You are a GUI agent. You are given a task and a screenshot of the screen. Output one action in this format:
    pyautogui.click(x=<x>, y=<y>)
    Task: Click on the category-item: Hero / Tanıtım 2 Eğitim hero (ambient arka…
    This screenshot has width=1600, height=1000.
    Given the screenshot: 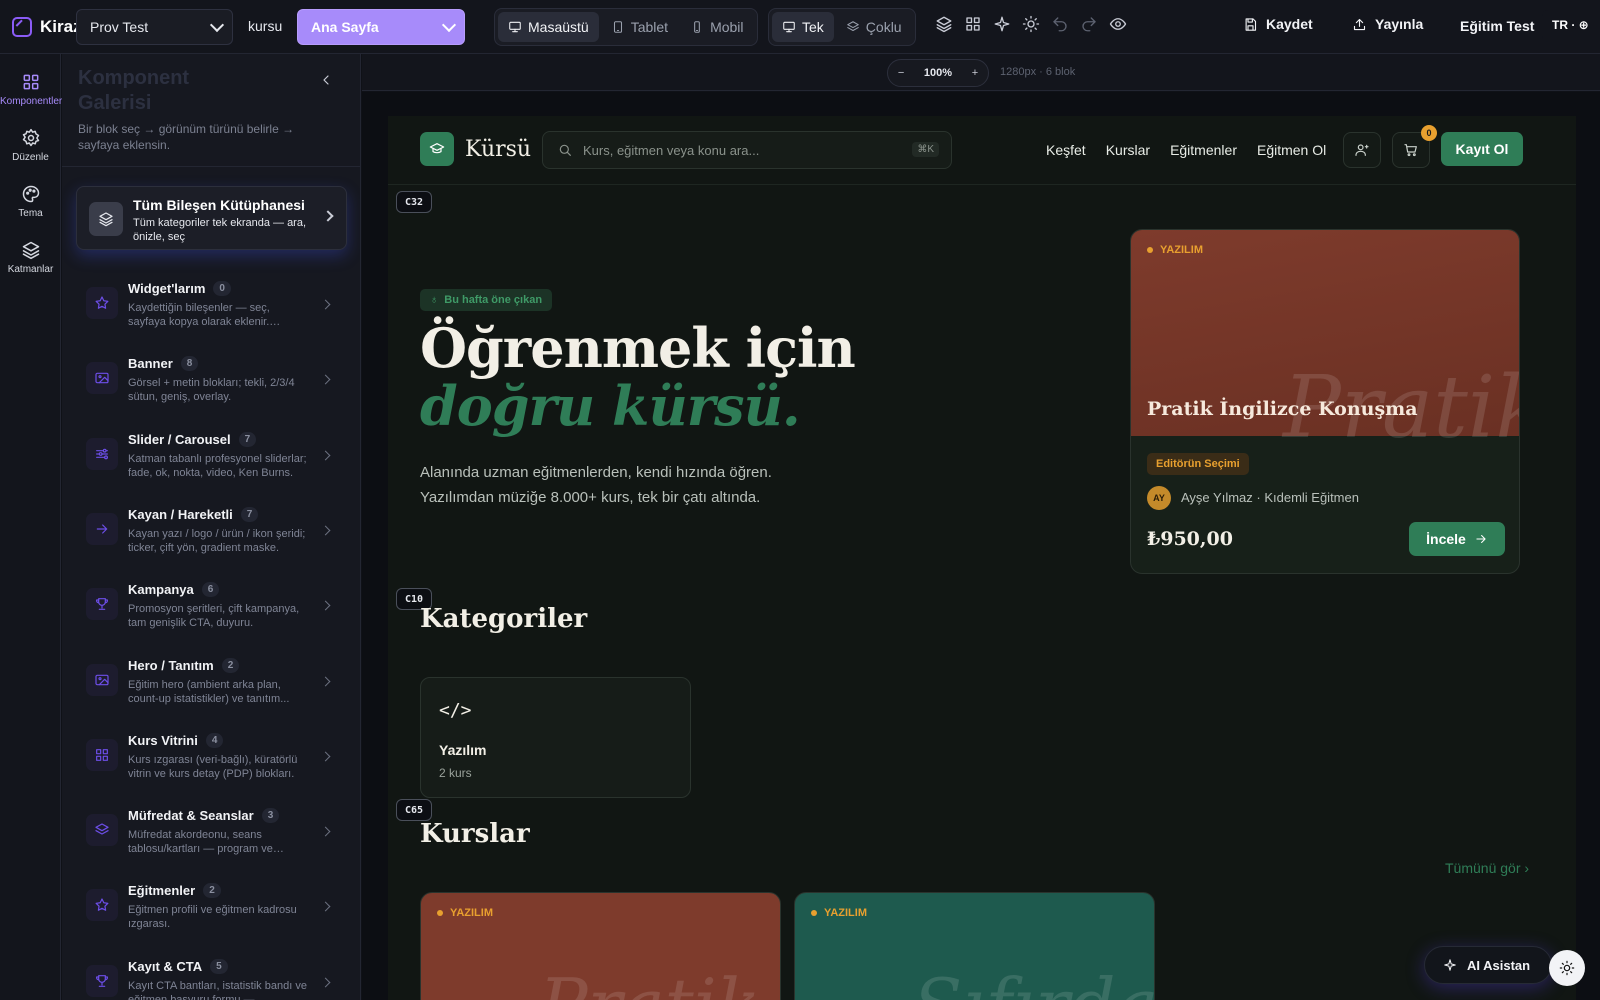 What is the action you would take?
    pyautogui.click(x=211, y=690)
    